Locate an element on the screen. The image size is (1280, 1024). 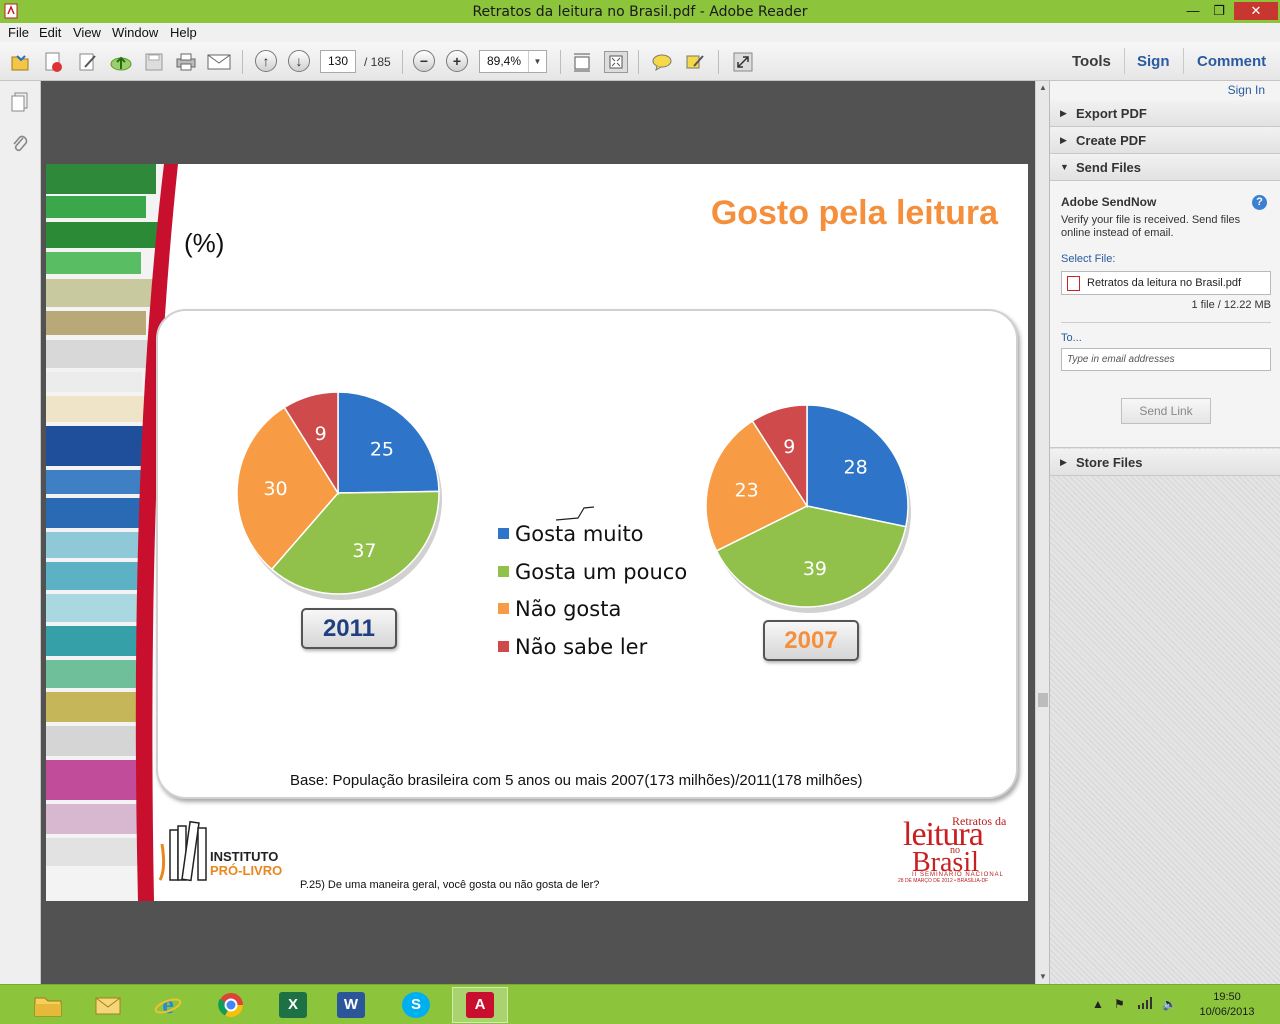
menu-help: Help is located at coordinates (183, 32).